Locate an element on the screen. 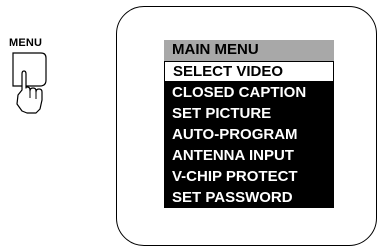 The image size is (381, 250). menu-item-set-picture: SET PICTURE is located at coordinates (249, 113).